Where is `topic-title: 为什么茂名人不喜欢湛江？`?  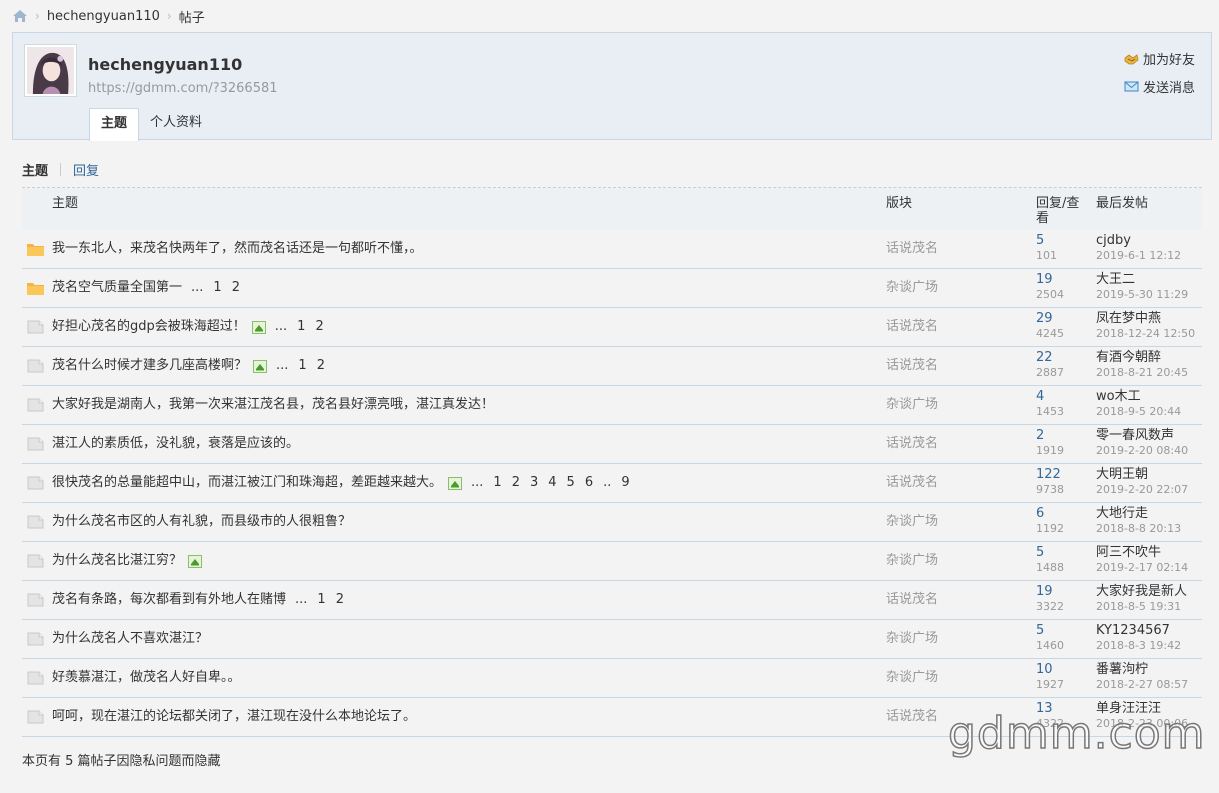
topic-title: 为什么茂名人不喜欢湛江？ is located at coordinates (130, 639).